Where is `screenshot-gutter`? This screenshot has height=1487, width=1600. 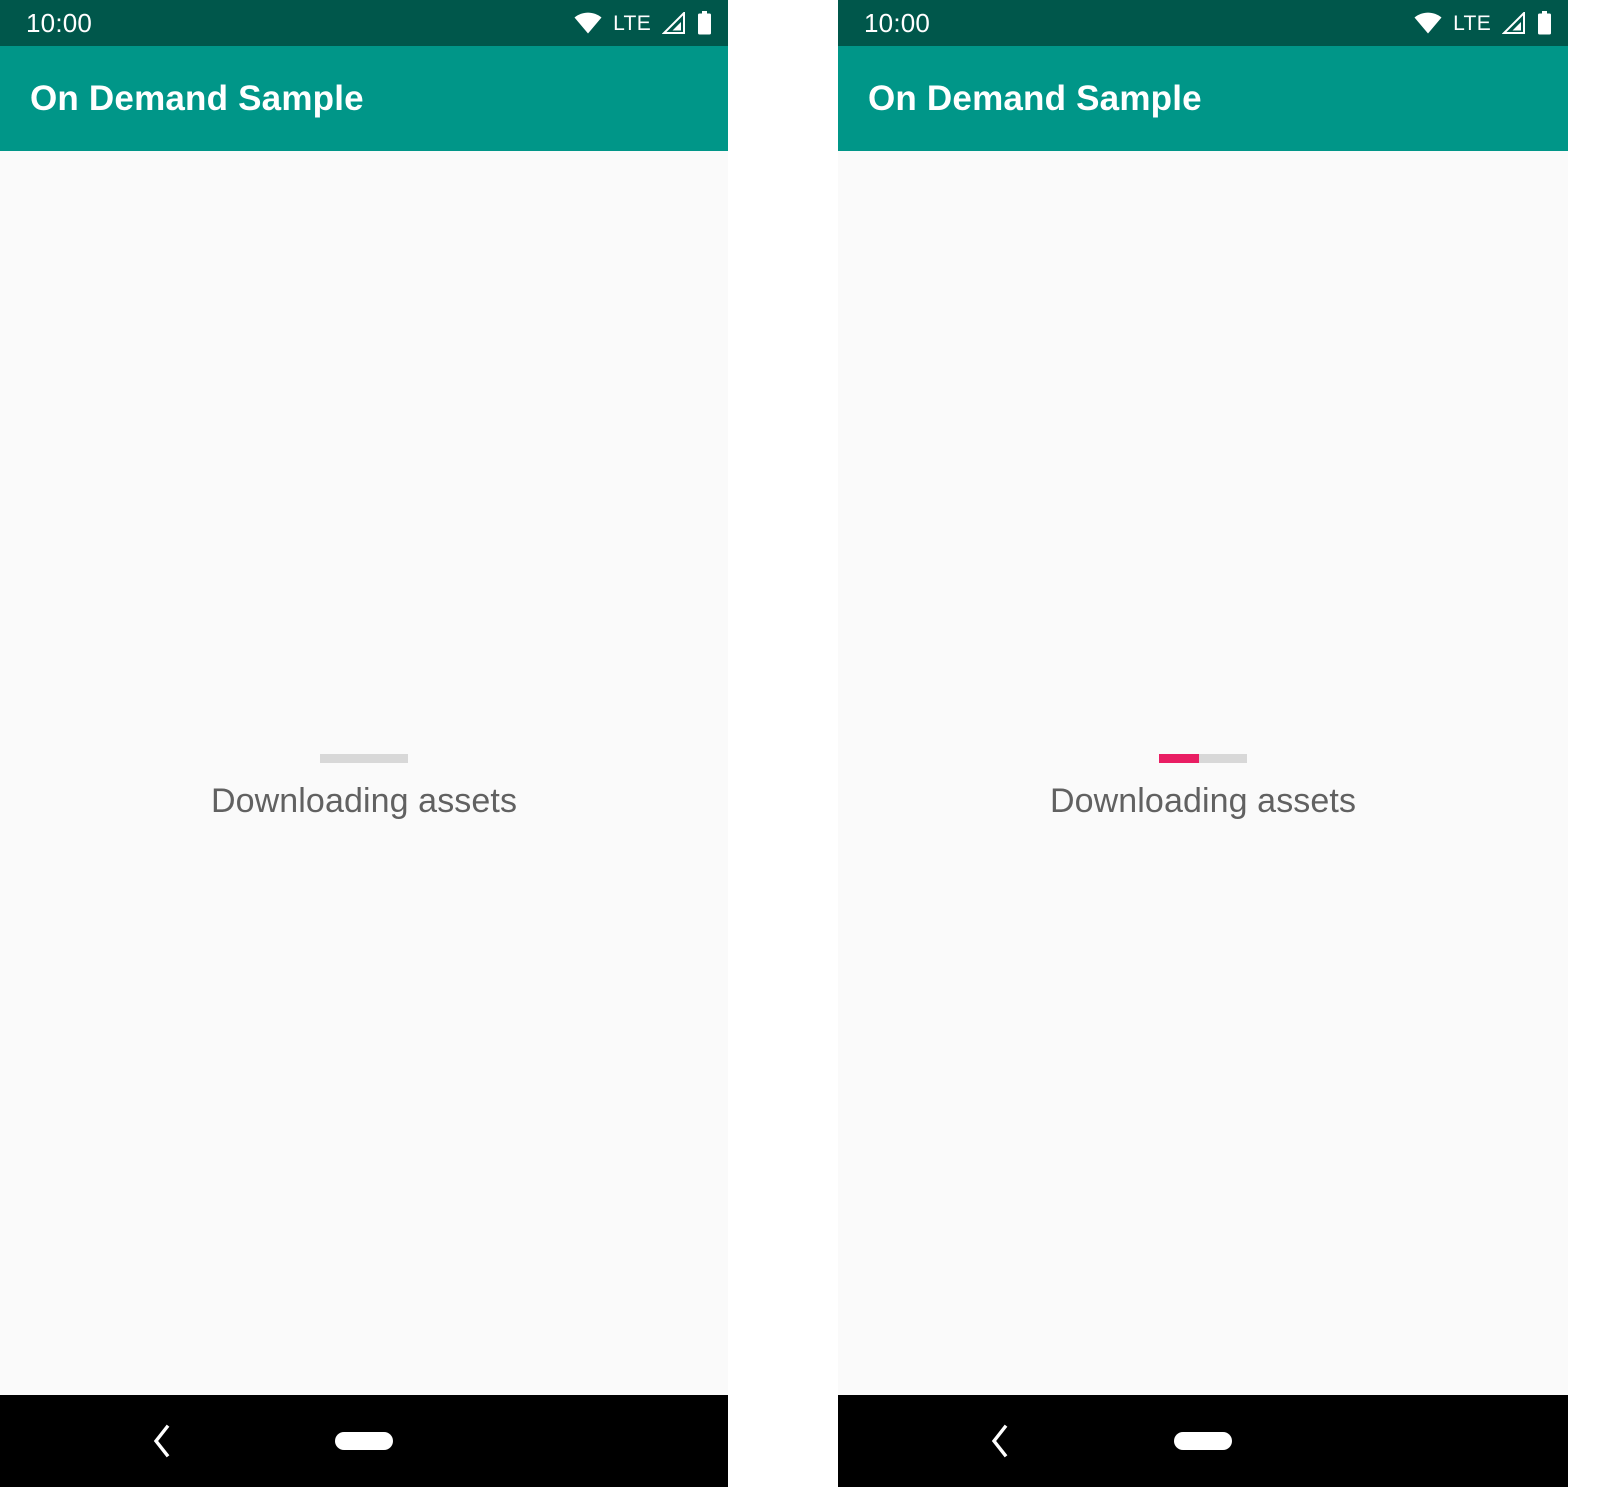 screenshot-gutter is located at coordinates (783, 743).